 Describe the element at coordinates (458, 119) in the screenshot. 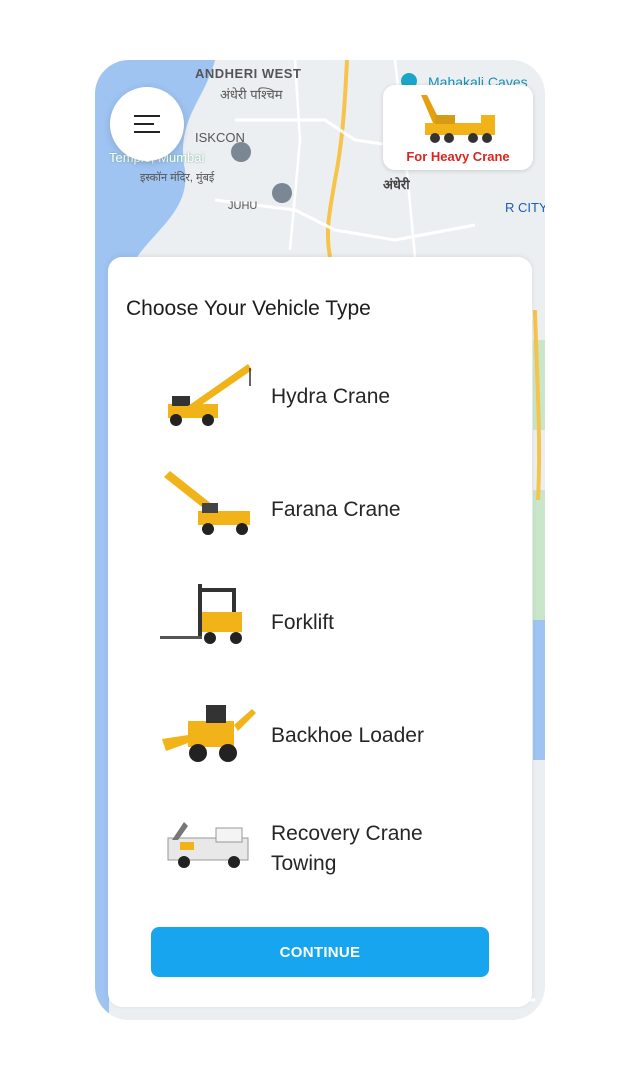

I see `heavy-crane-icon` at that location.